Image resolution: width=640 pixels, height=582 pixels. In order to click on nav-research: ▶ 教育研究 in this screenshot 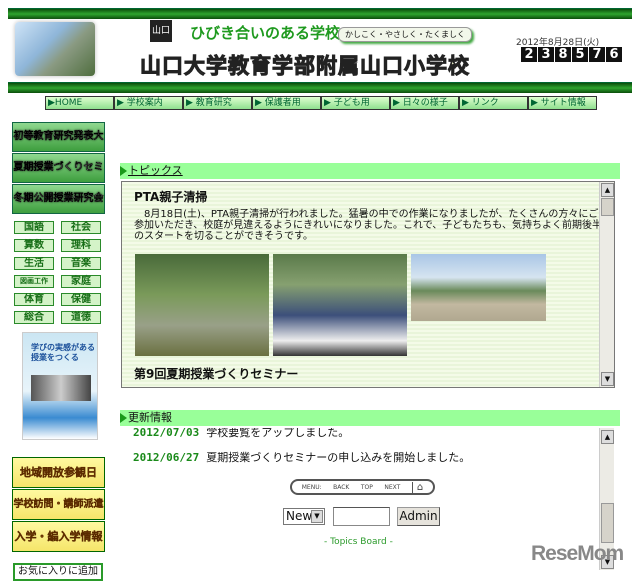, I will do `click(217, 103)`.